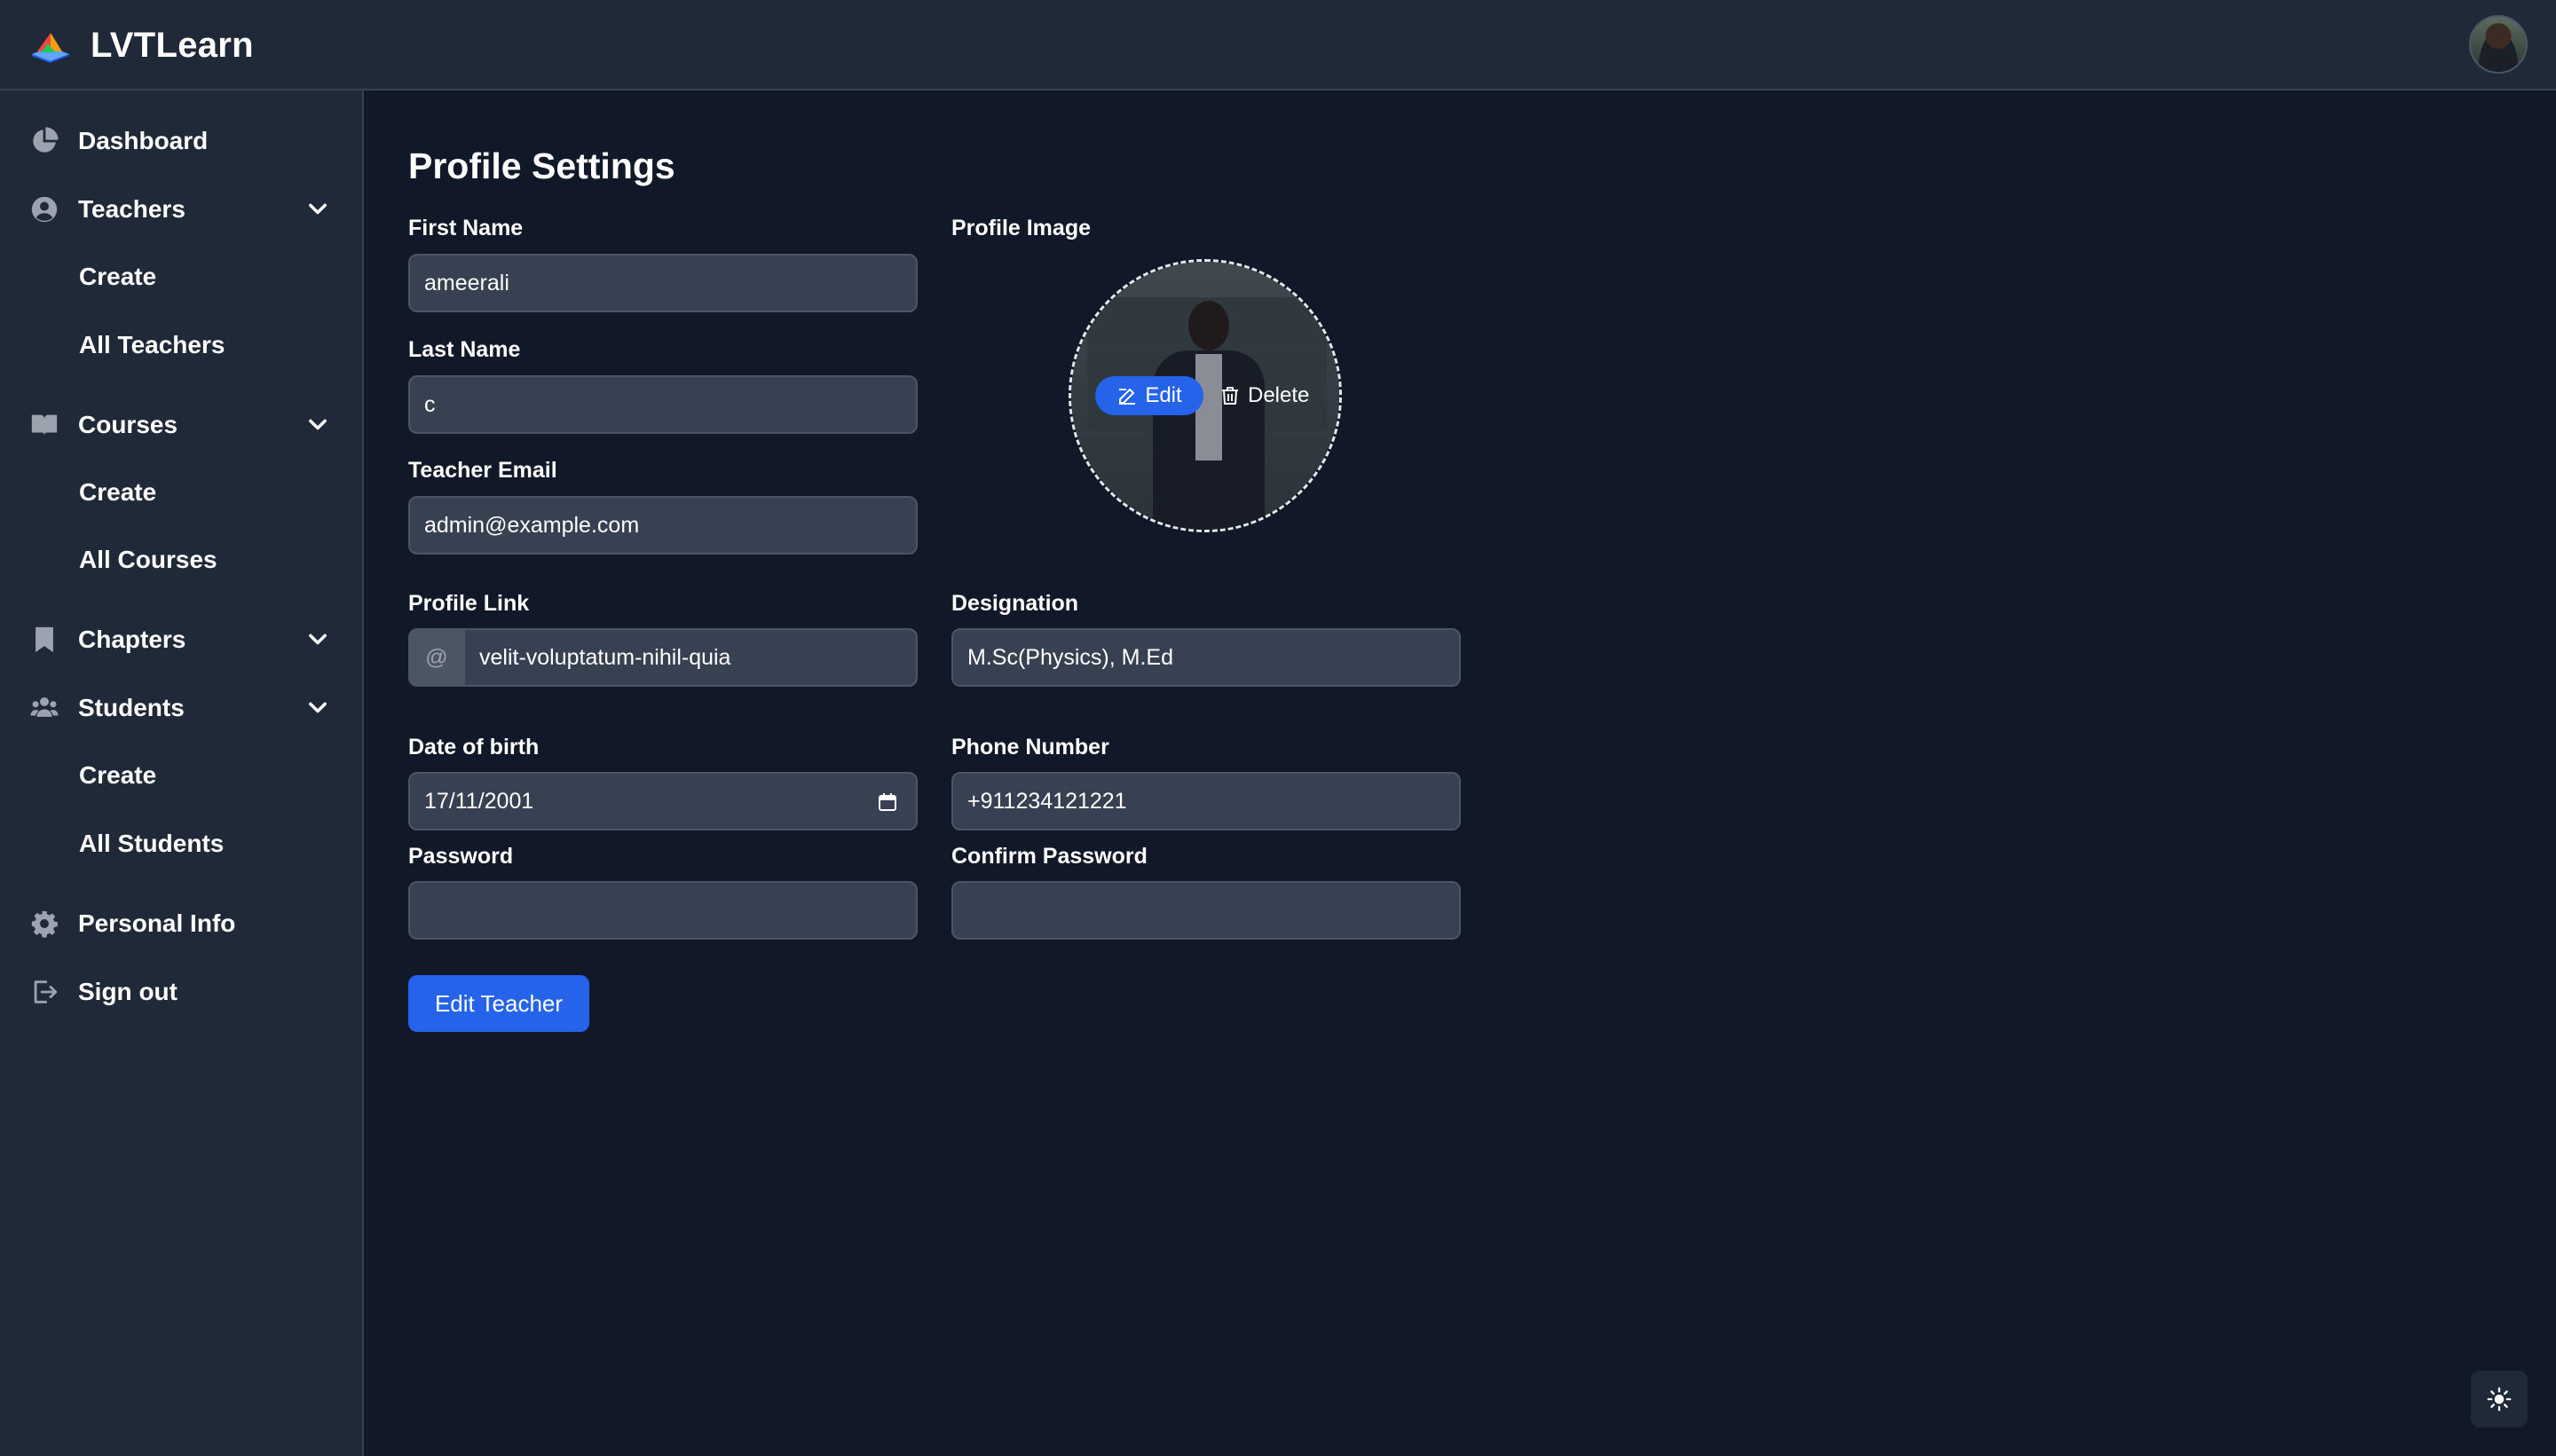 This screenshot has height=1456, width=2556. Describe the element at coordinates (183, 425) in the screenshot. I see `sidebar-item-courses: Courses` at that location.